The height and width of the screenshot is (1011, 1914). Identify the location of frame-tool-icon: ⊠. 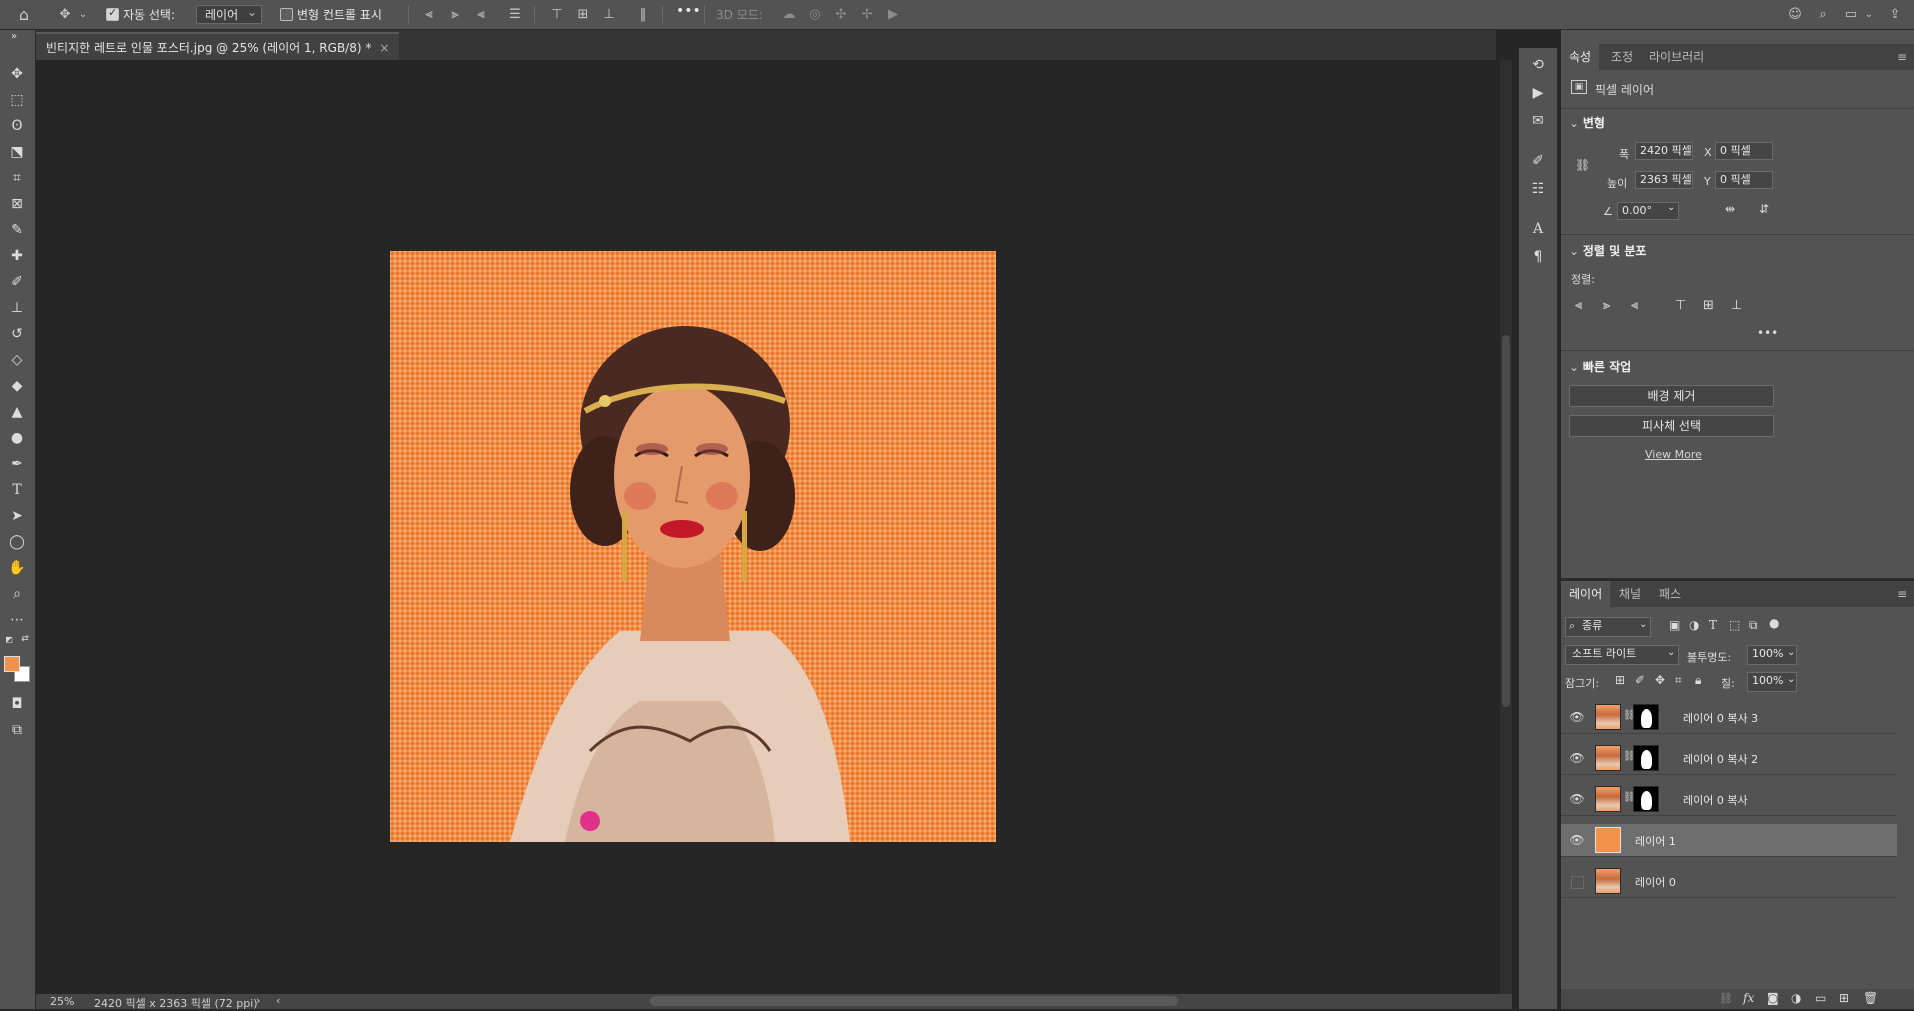
(17, 204).